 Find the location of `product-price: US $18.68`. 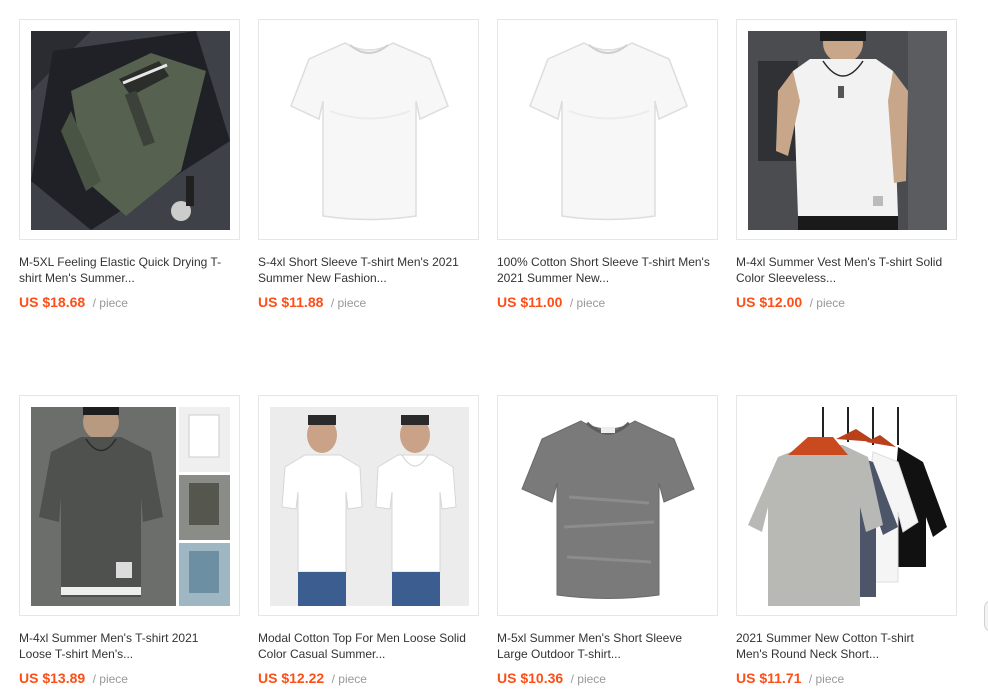

product-price: US $18.68 is located at coordinates (52, 302).